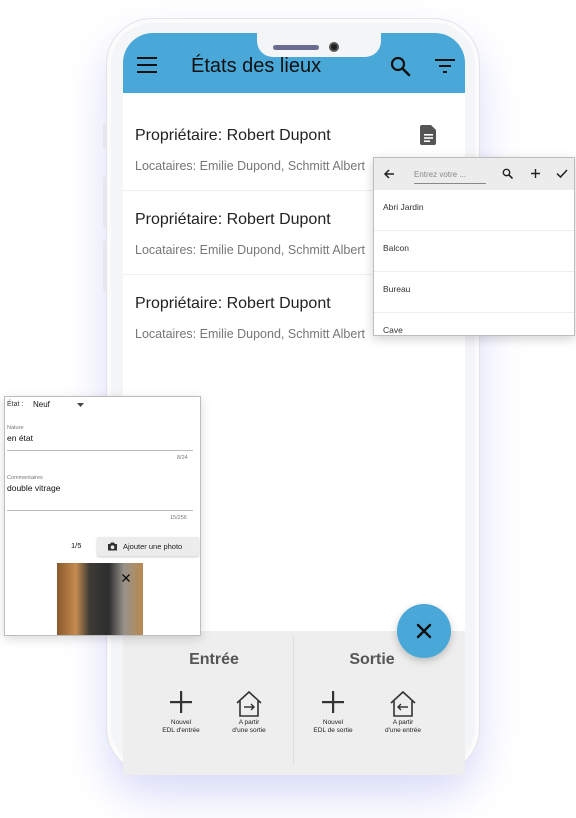 The height and width of the screenshot is (818, 576). What do you see at coordinates (403, 703) in the screenshot?
I see `house-export-icon` at bounding box center [403, 703].